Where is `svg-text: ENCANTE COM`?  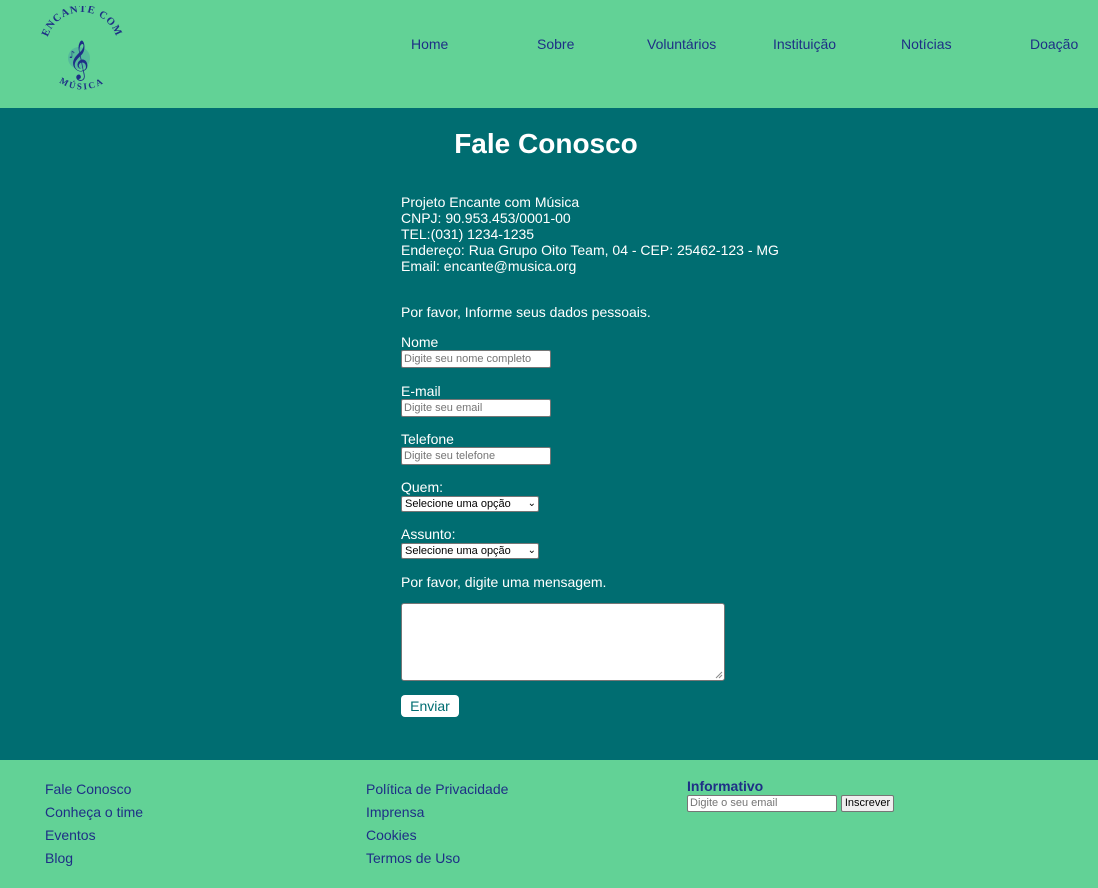
svg-text: ENCANTE COM is located at coordinates (82, 22).